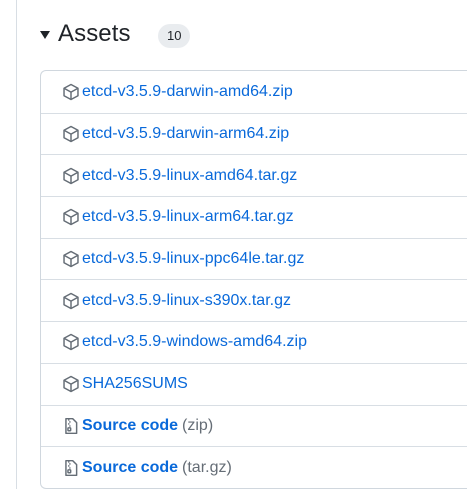 Image resolution: width=467 pixels, height=489 pixels. I want to click on asset-row: etcd-v3.5.9-darwin-amd64.zip, so click(254, 92).